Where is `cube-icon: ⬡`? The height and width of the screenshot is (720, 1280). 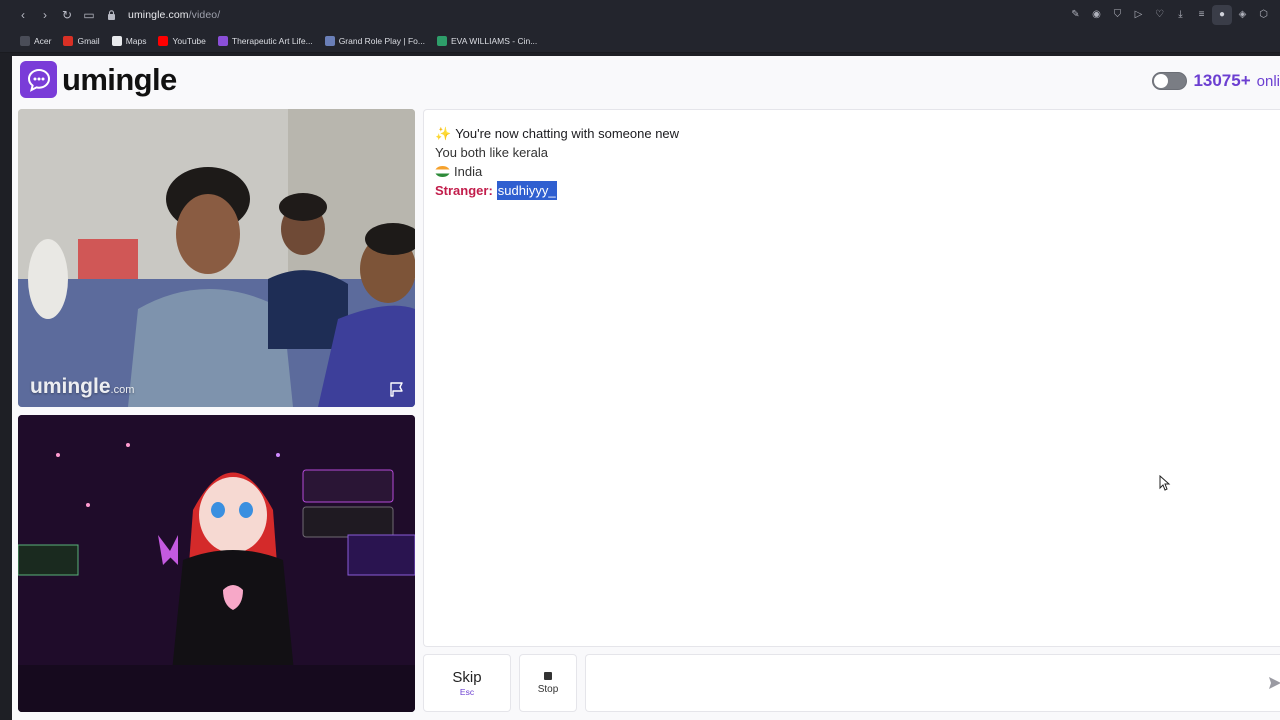
cube-icon: ⬡ is located at coordinates (1263, 15).